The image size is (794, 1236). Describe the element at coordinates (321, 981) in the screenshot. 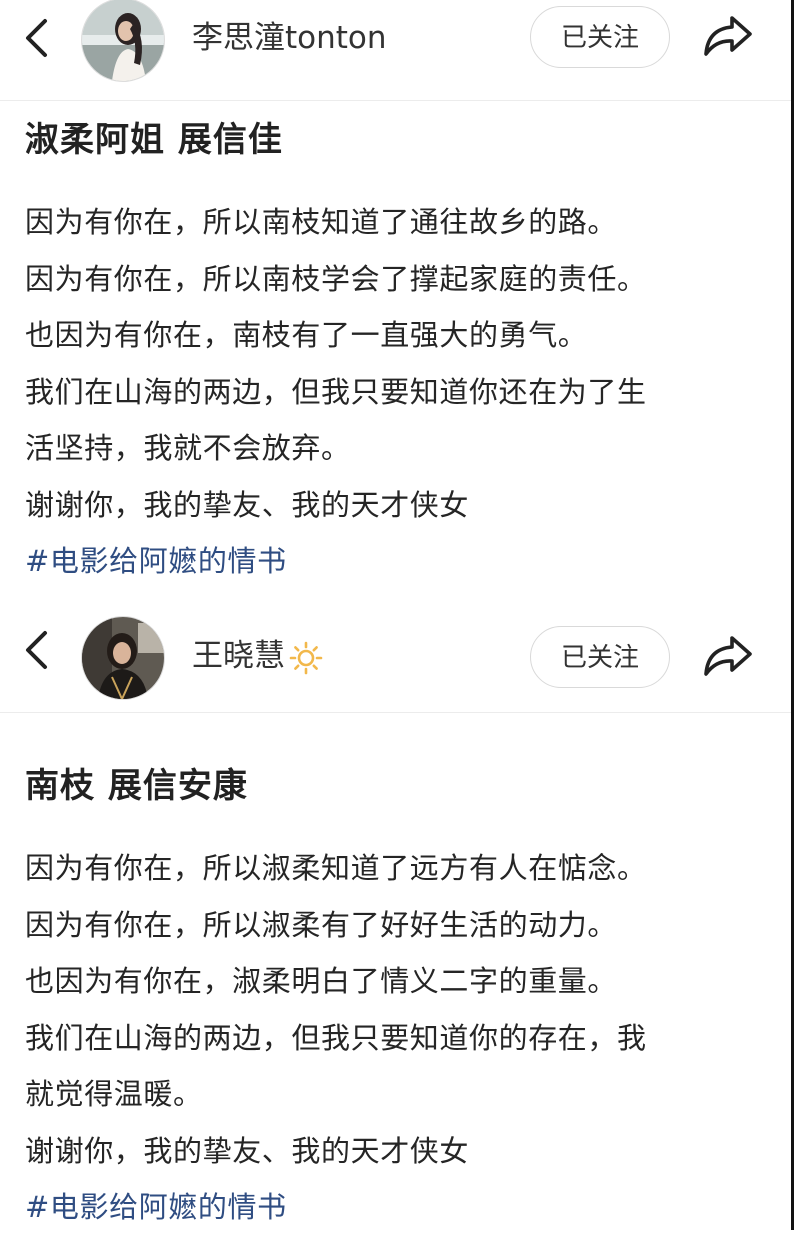

I see `body-line: 也因为有你在，淑柔明白了情义二字的重量。` at that location.